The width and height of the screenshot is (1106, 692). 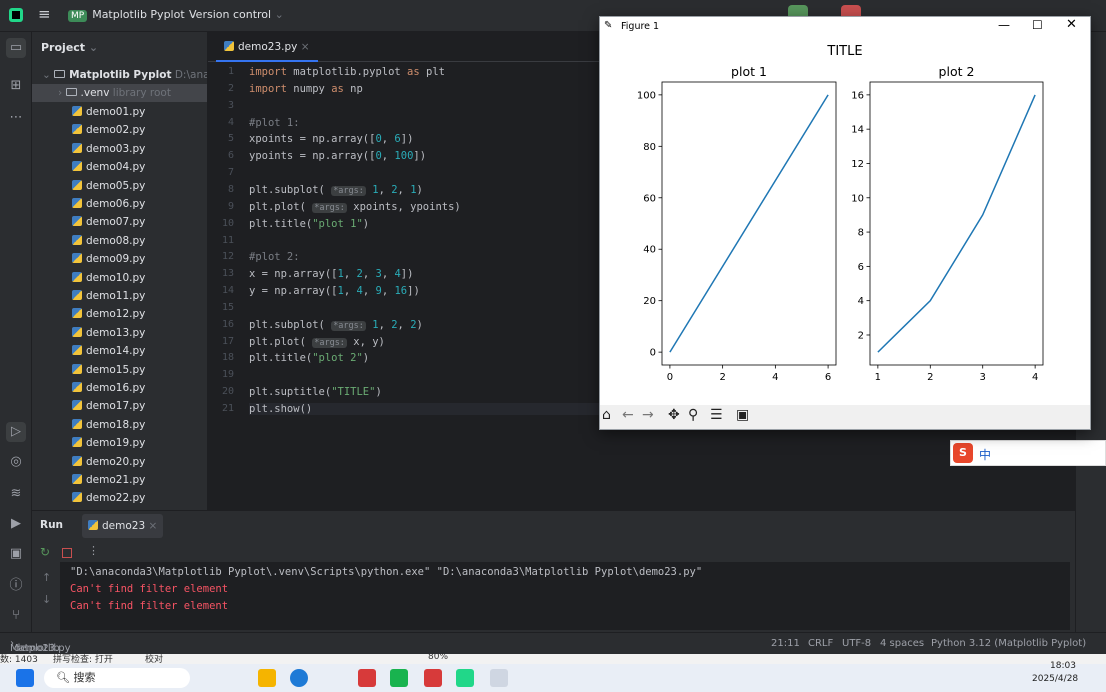 I want to click on version-control-menu: Version control ⌄, so click(x=236, y=14).